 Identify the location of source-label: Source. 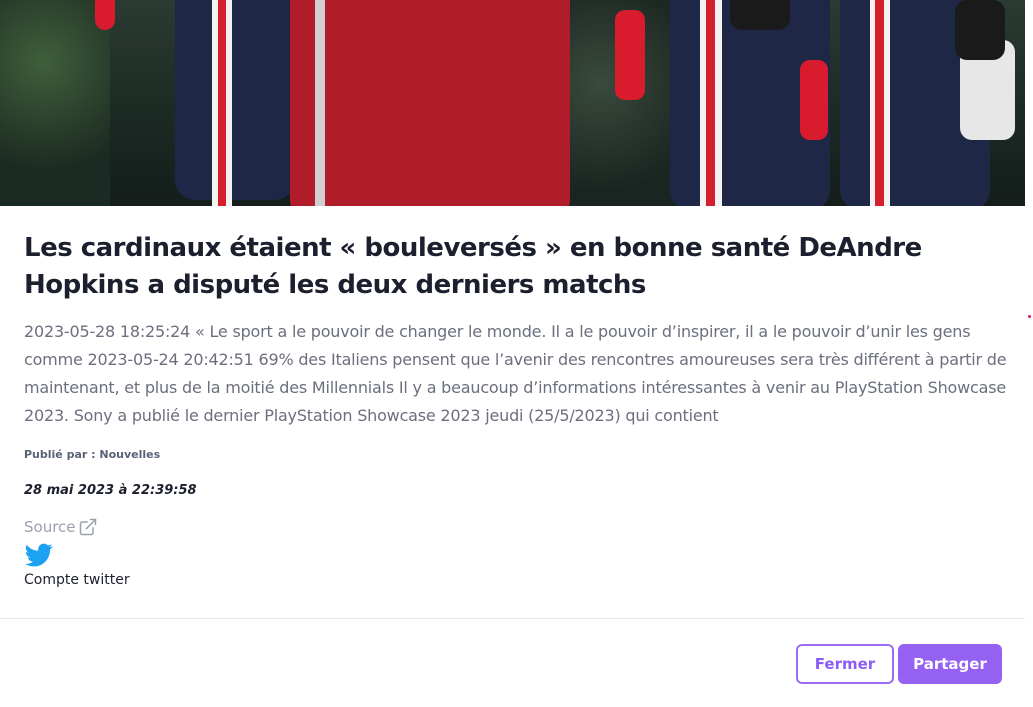
(50, 527).